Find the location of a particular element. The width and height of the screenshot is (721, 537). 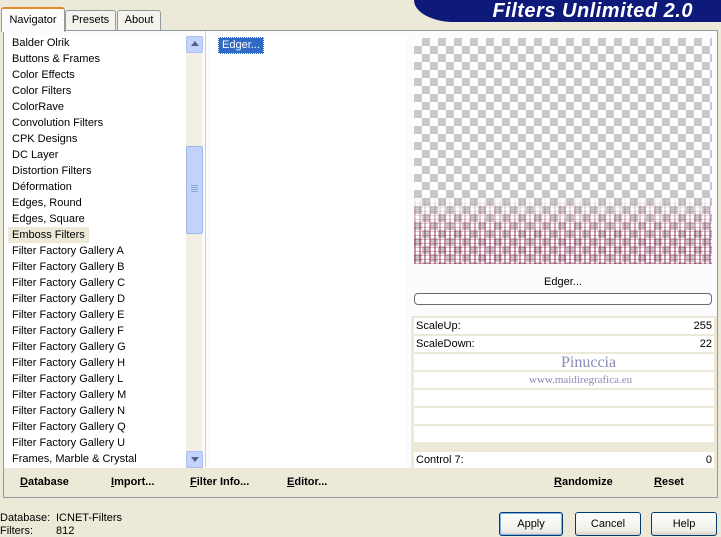

control-label: ScaleUp: is located at coordinates (438, 326).